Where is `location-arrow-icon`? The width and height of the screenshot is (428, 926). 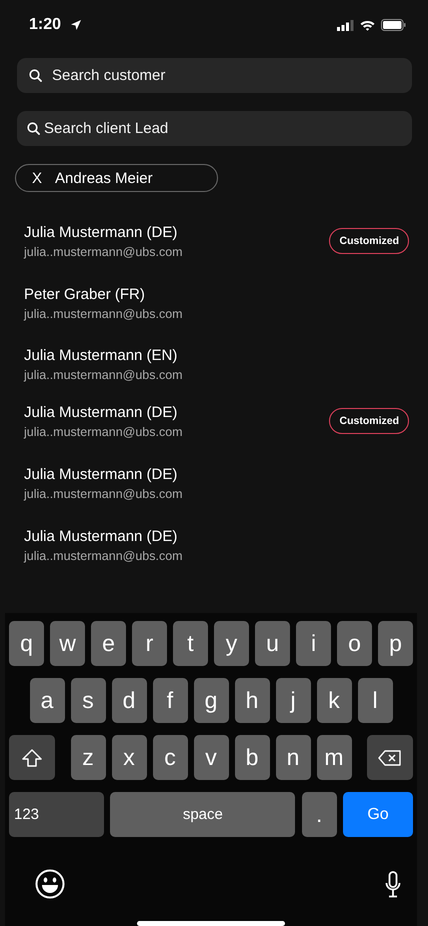 location-arrow-icon is located at coordinates (76, 25).